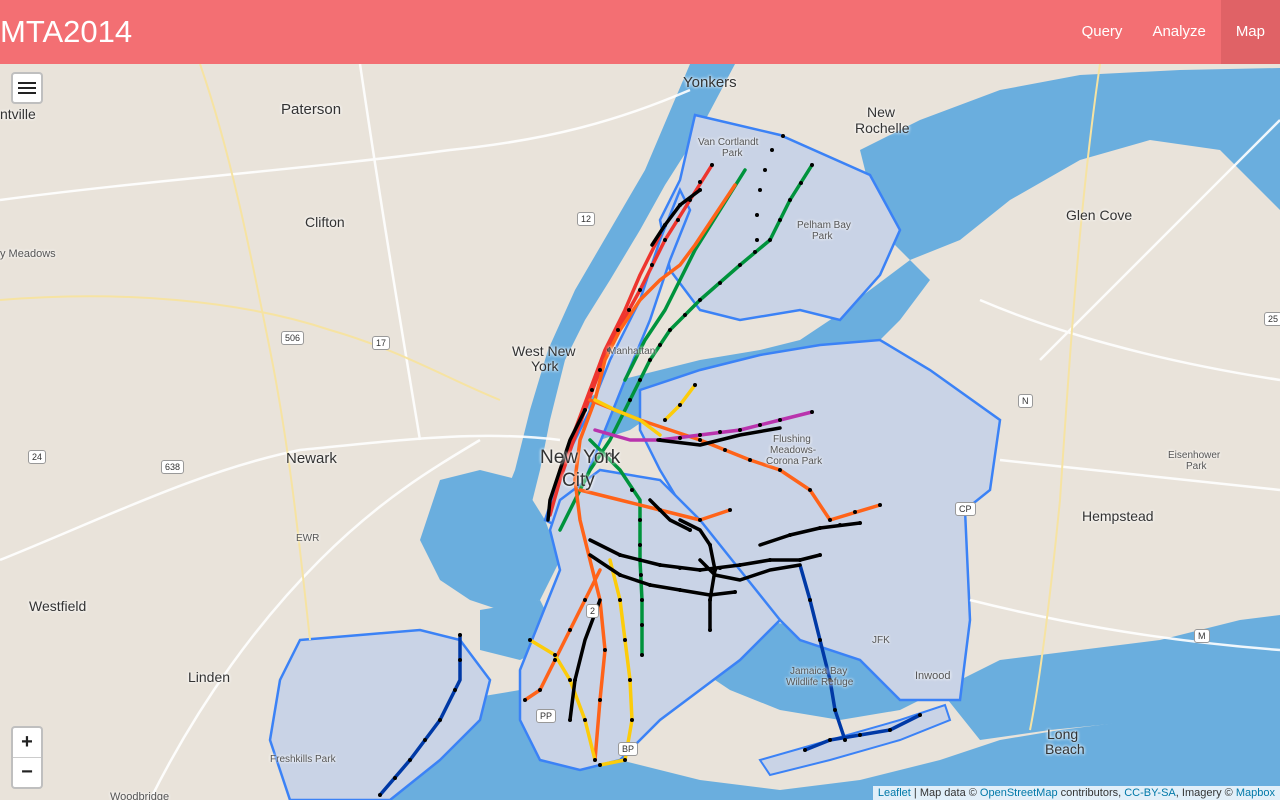 The height and width of the screenshot is (800, 1280). I want to click on label-jfk: JFK, so click(881, 640).